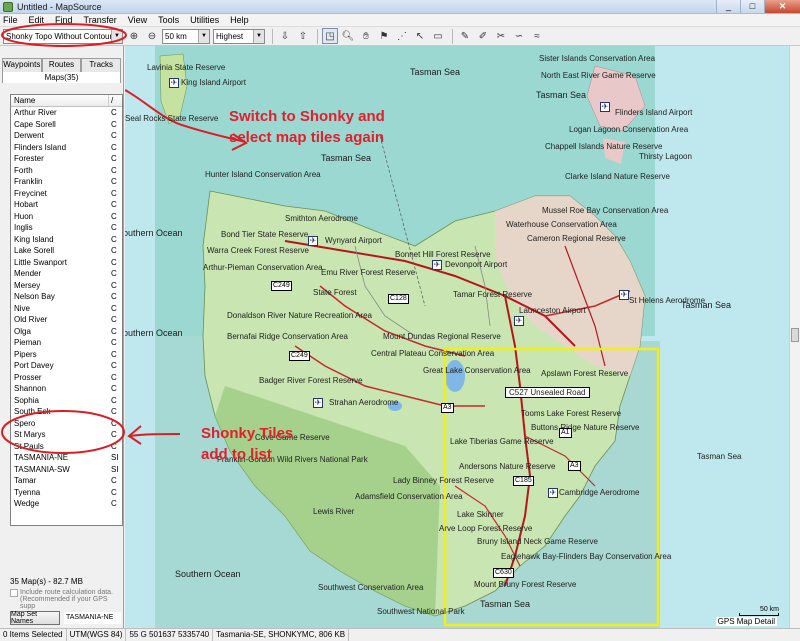  Describe the element at coordinates (247, 444) in the screenshot. I see `annotation-text: Shonky Tiles add to list` at that location.